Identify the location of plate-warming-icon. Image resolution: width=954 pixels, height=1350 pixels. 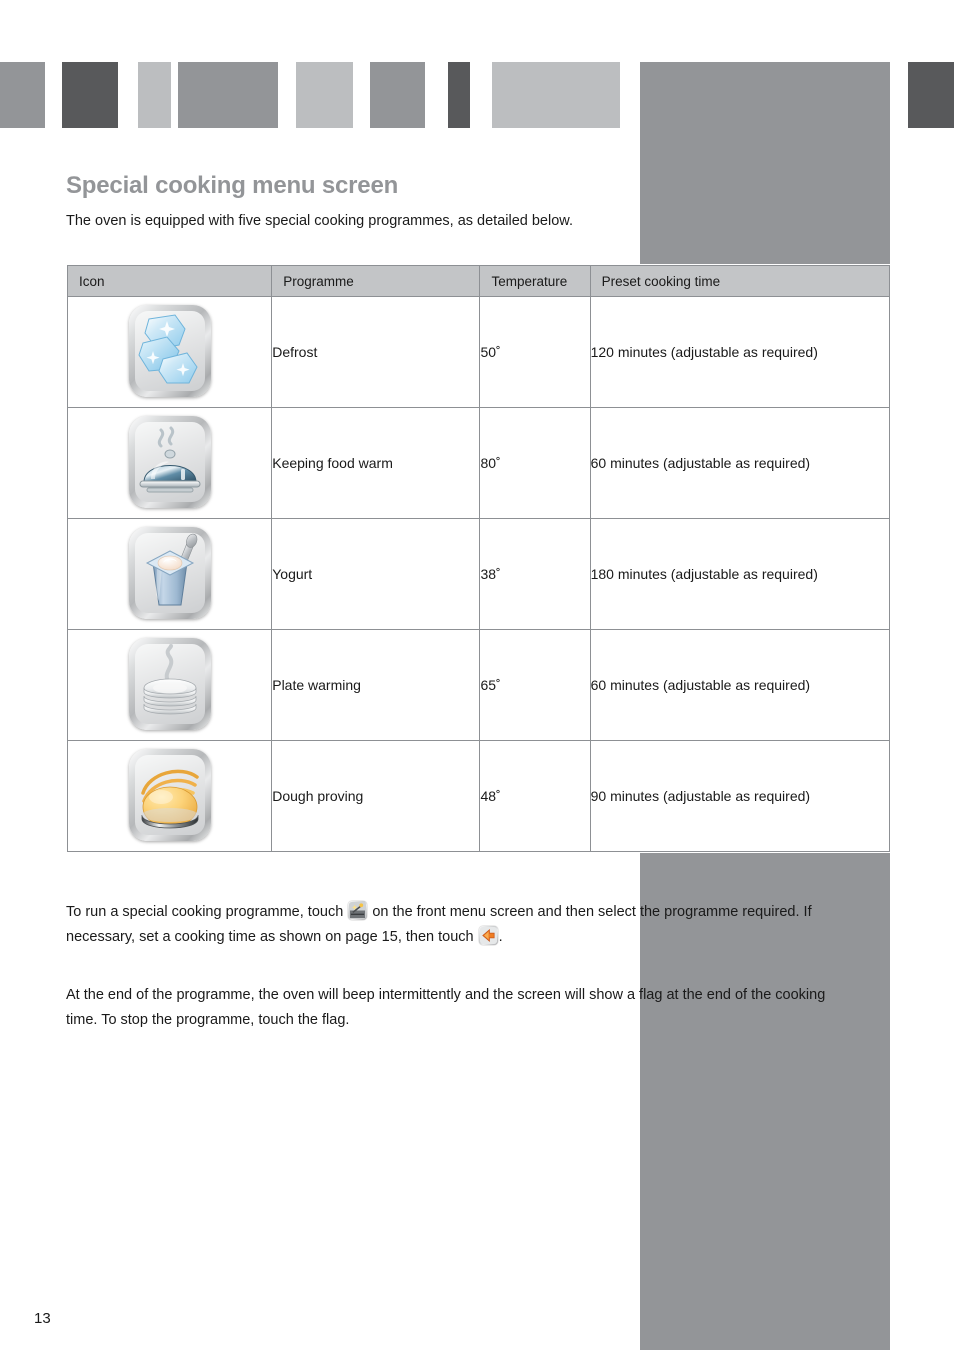
(169, 683).